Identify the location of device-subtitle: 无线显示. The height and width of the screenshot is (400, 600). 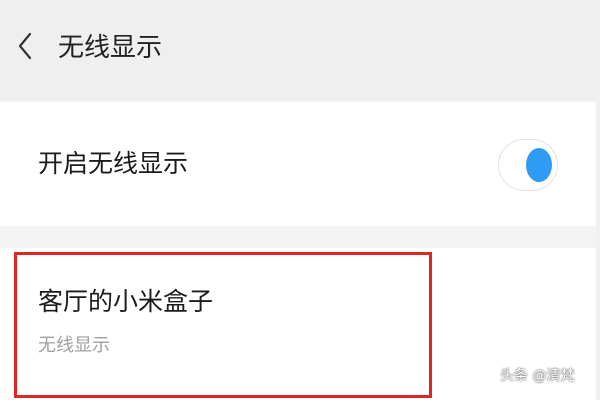
(74, 345).